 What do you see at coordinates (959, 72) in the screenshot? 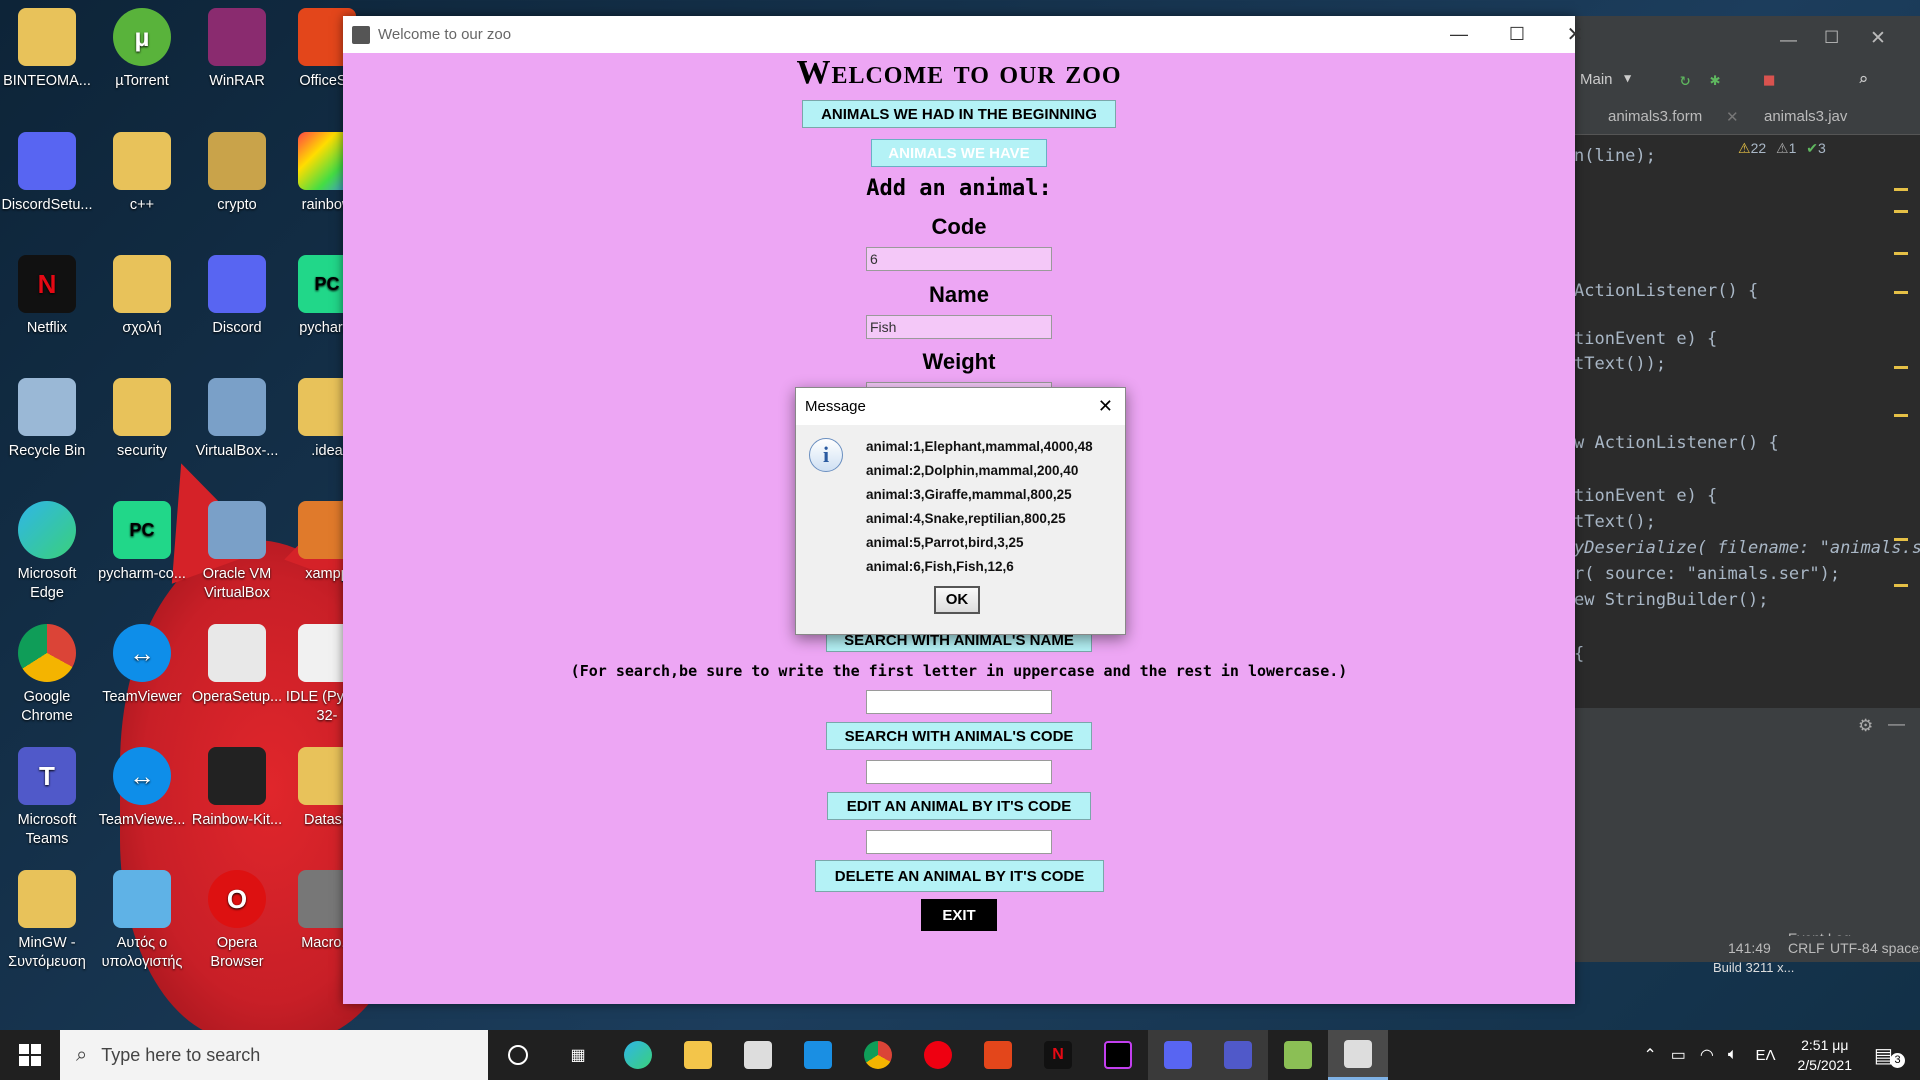
I see `page-title: Welcome to our zoo` at bounding box center [959, 72].